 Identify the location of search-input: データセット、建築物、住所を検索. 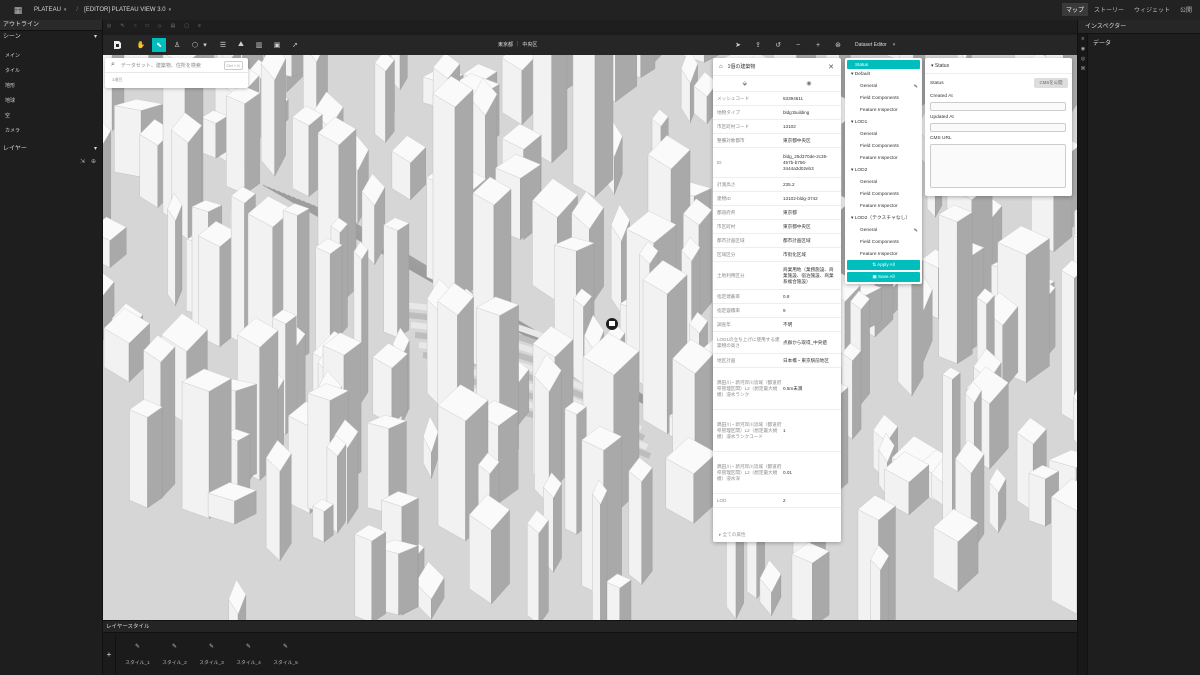
(161, 65).